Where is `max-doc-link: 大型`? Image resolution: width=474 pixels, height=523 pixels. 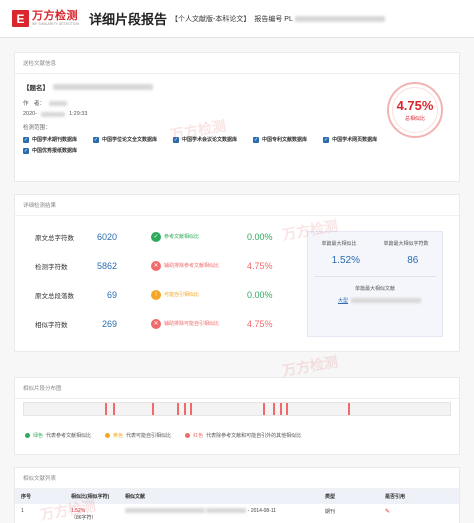 max-doc-link: 大型 is located at coordinates (390, 300).